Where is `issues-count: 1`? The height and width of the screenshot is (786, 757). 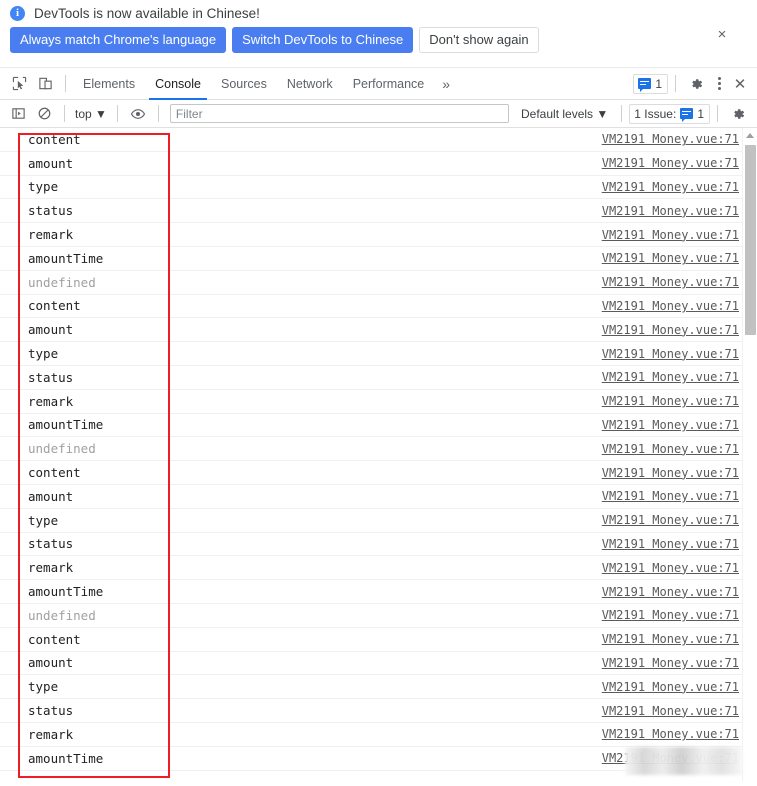
issues-count: 1 is located at coordinates (700, 113).